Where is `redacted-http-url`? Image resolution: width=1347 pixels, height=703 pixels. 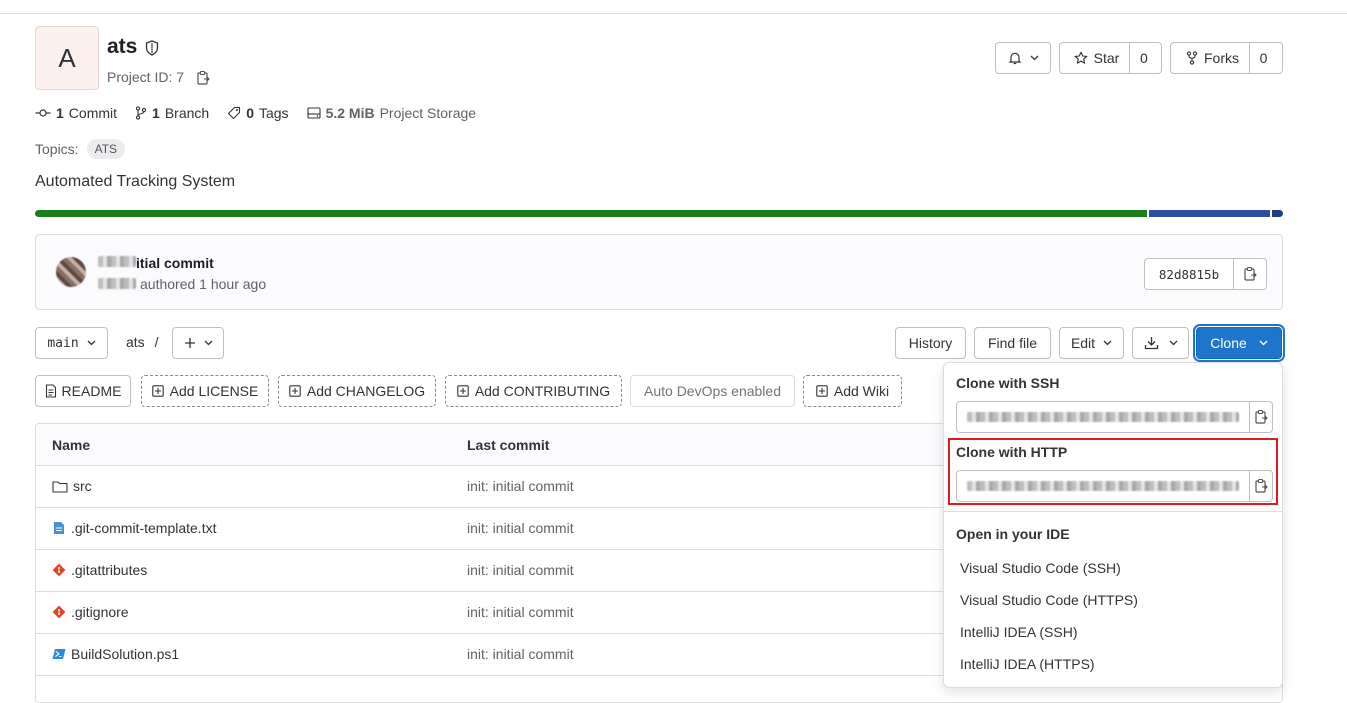 redacted-http-url is located at coordinates (1103, 486).